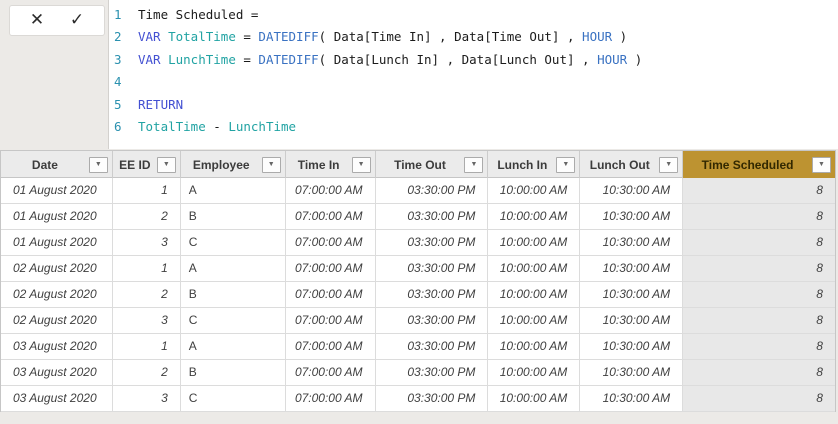 Image resolution: width=838 pixels, height=424 pixels. What do you see at coordinates (473, 82) in the screenshot?
I see `code-line: 4` at bounding box center [473, 82].